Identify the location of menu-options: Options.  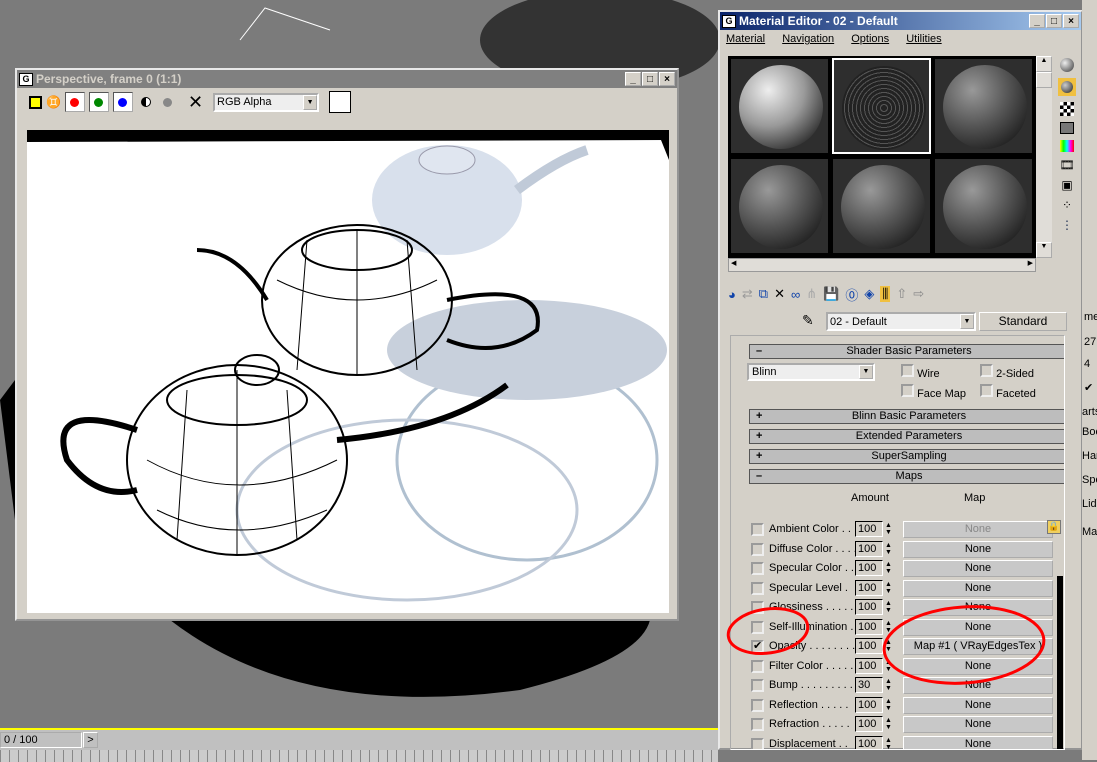
(870, 39).